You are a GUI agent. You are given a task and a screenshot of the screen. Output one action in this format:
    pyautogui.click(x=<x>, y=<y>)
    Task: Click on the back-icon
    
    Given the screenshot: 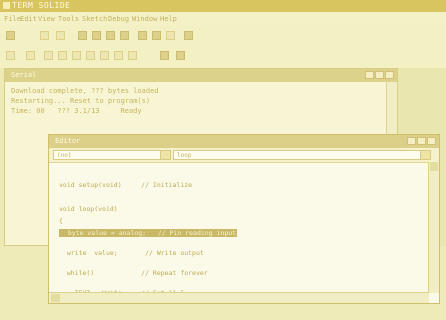 What is the action you would take?
    pyautogui.click(x=44, y=35)
    